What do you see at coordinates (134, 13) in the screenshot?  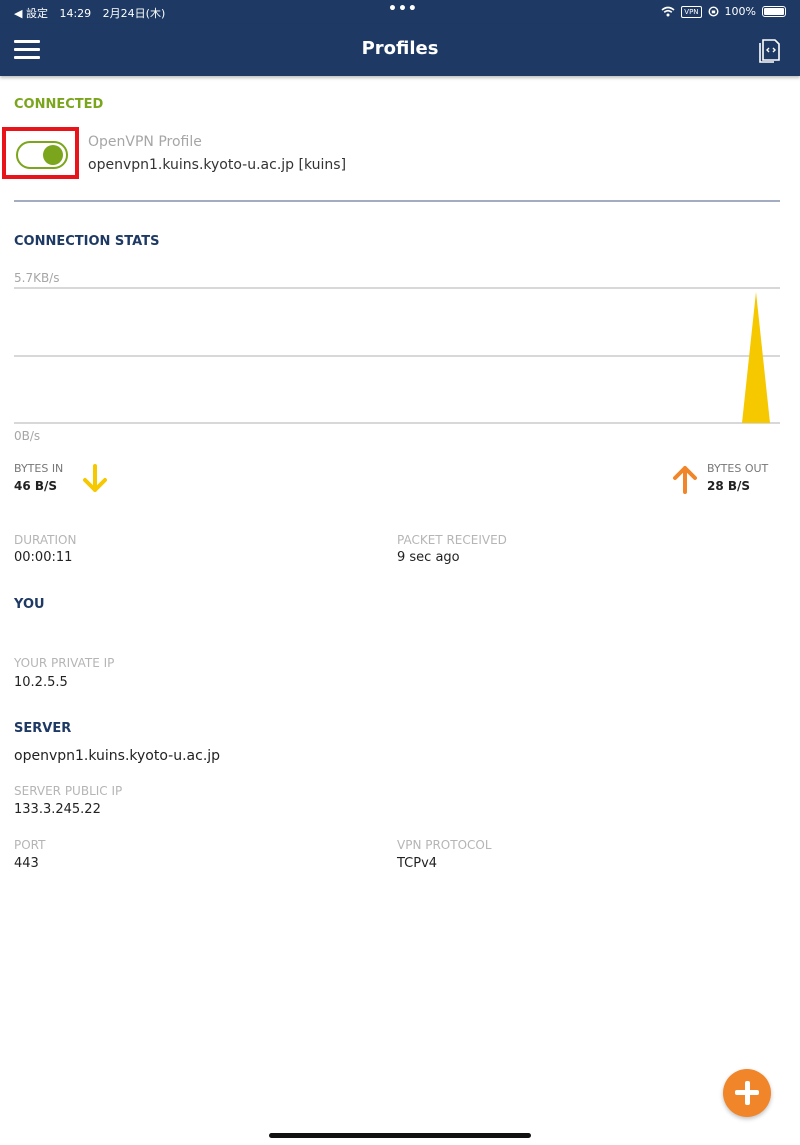 I see `status-date: 2月24日(木)` at bounding box center [134, 13].